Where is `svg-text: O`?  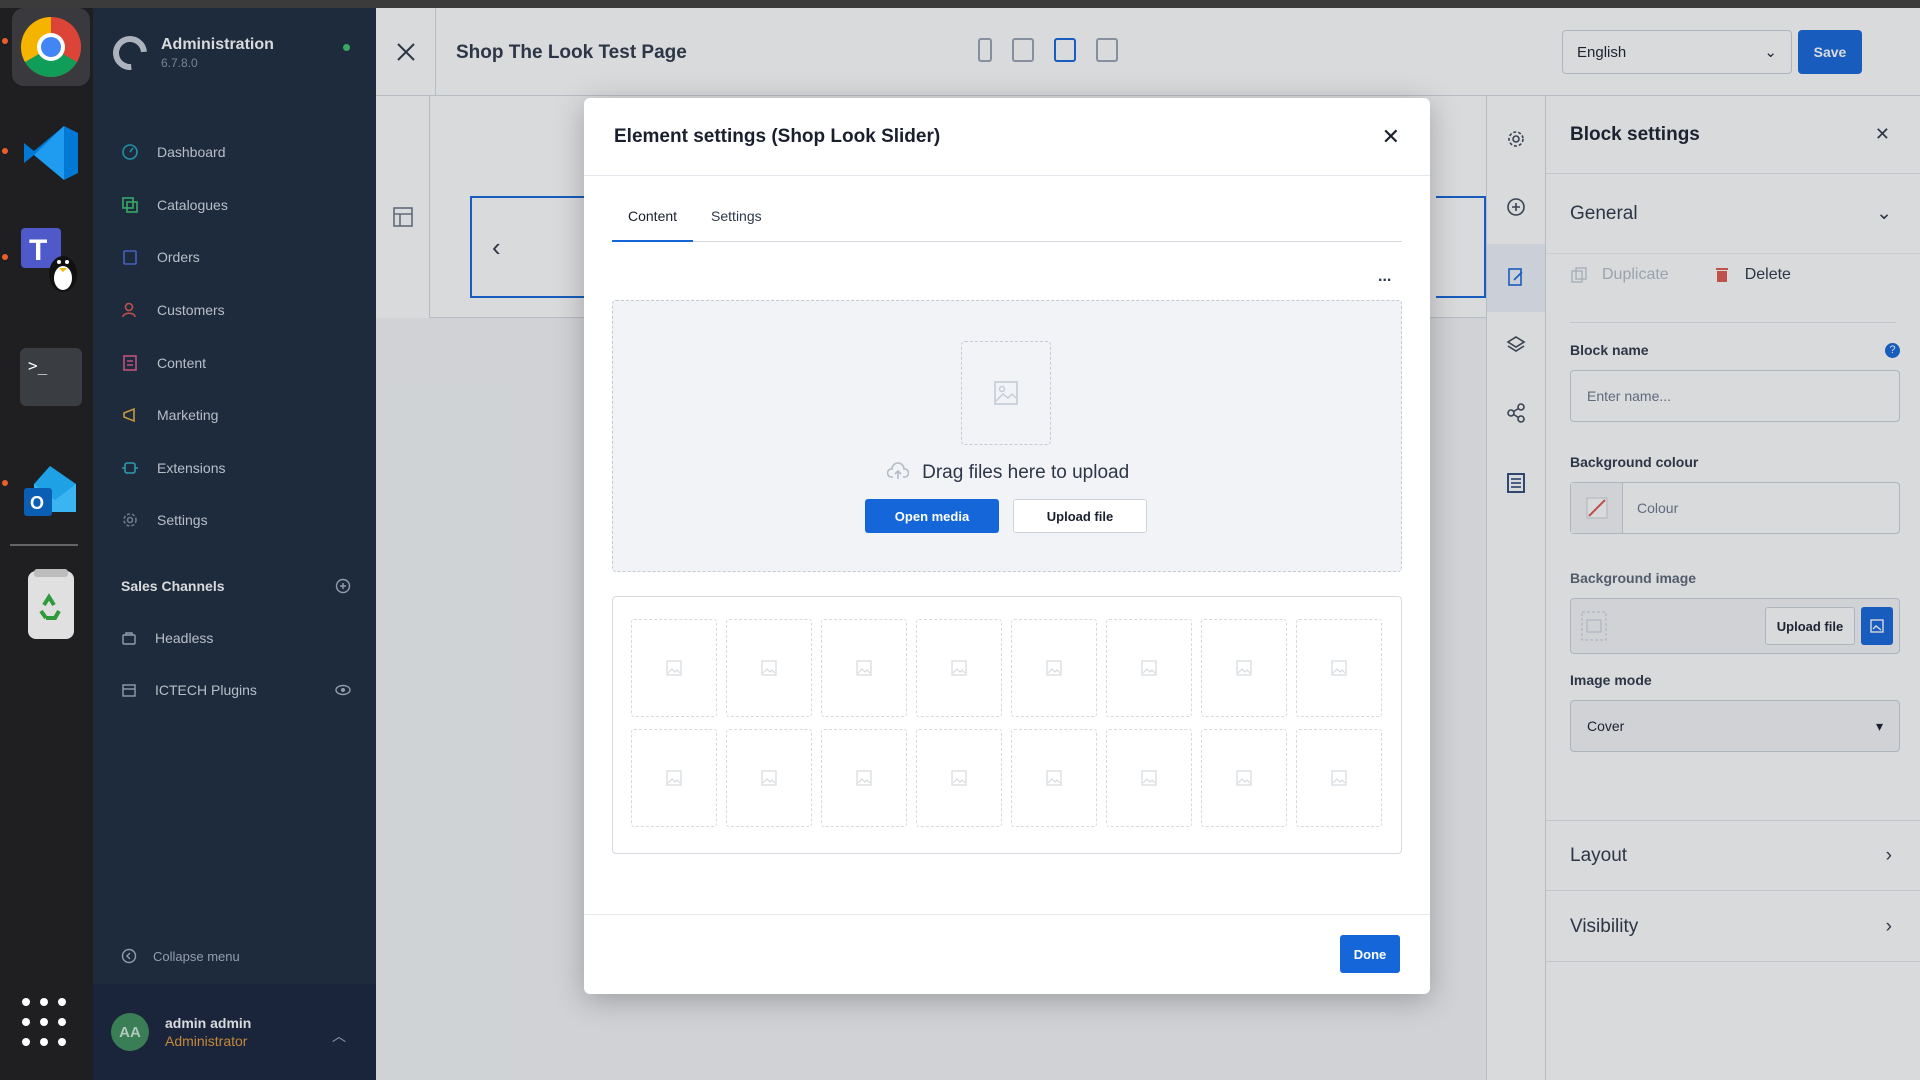 svg-text: O is located at coordinates (37, 503).